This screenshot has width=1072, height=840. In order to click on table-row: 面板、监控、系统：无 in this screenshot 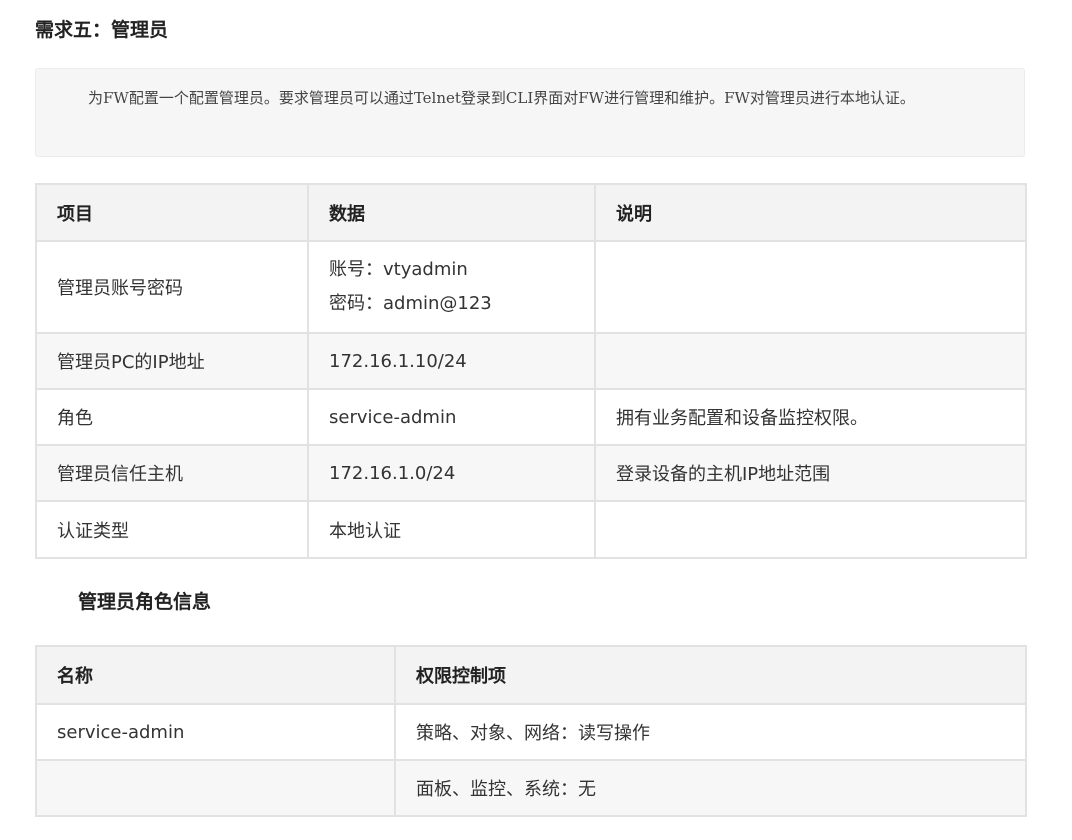, I will do `click(531, 788)`.